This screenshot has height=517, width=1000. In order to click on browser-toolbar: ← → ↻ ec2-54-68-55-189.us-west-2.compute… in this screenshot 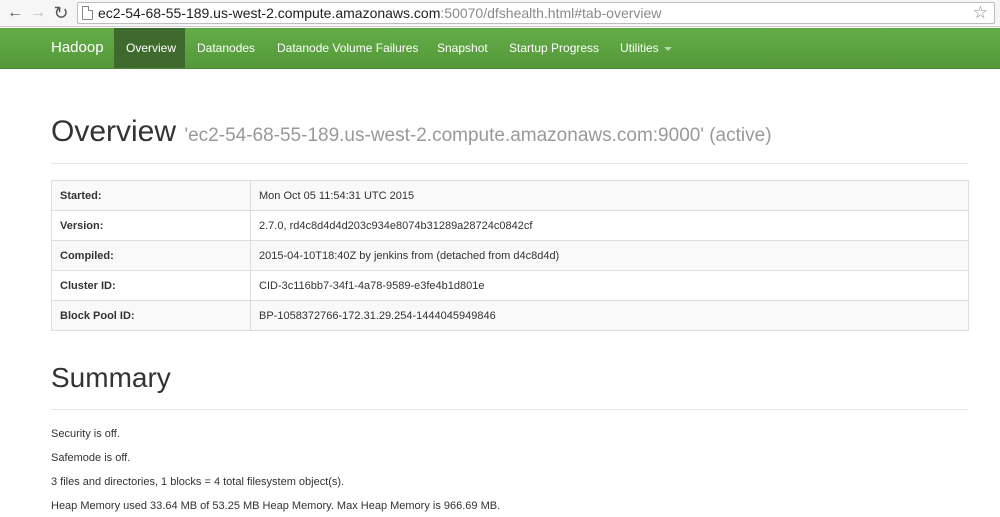, I will do `click(500, 13)`.